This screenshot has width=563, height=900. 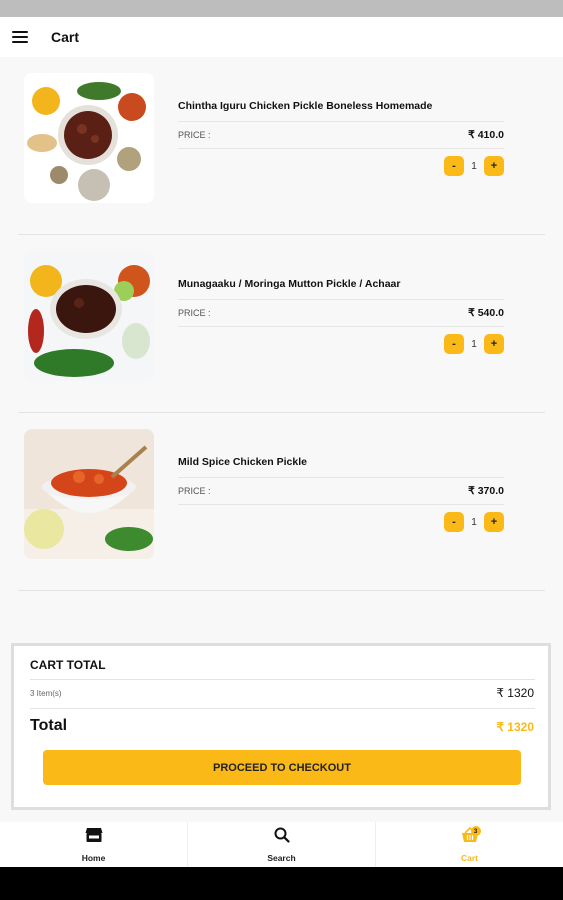 What do you see at coordinates (341, 313) in the screenshot?
I see `price-row: PRICE : ₹ 540.0` at bounding box center [341, 313].